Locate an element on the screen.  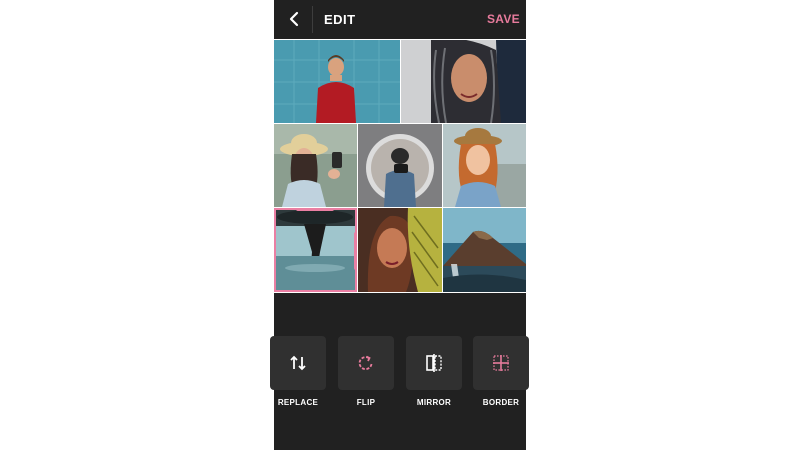
photo-man-red-sweater is located at coordinates (337, 81).